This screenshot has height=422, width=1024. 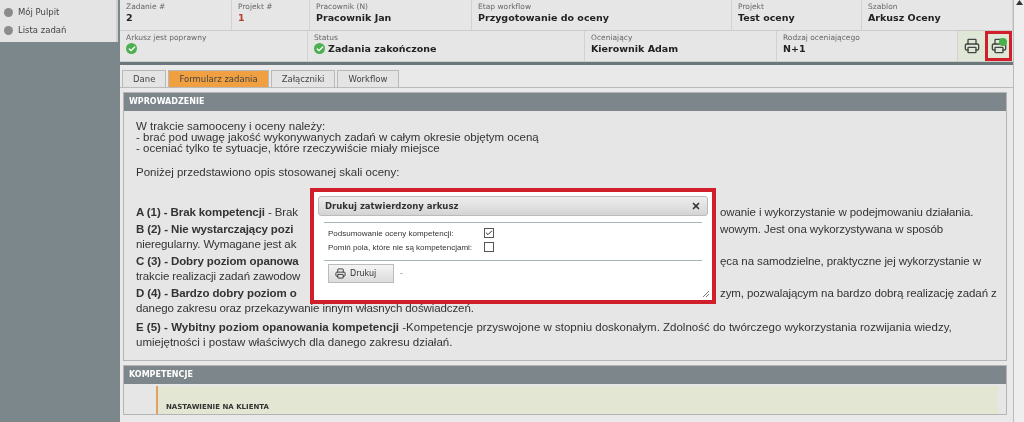 What do you see at coordinates (216, 293) in the screenshot?
I see `scale-text: D (4) - Bardzo dobry poziom o` at bounding box center [216, 293].